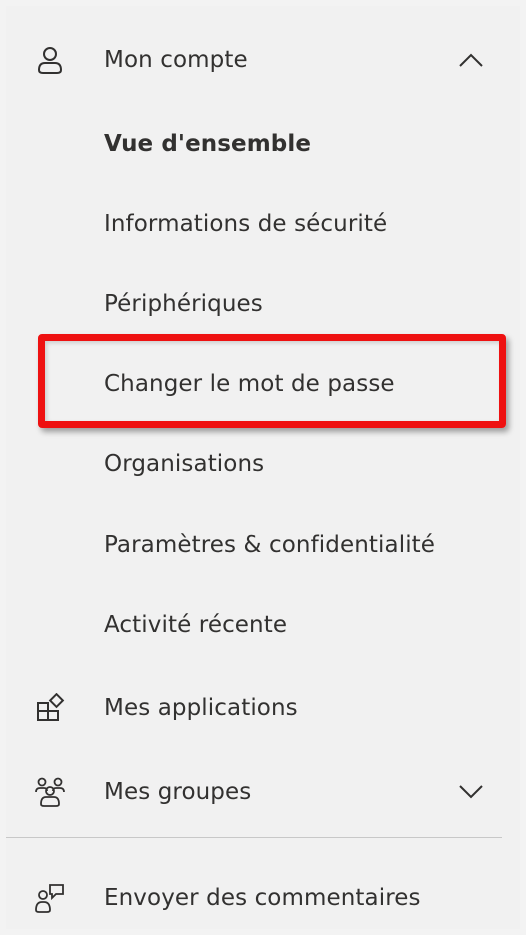 Image resolution: width=526 pixels, height=935 pixels. What do you see at coordinates (263, 792) in the screenshot?
I see `nav-my-groups: Mes groupes` at bounding box center [263, 792].